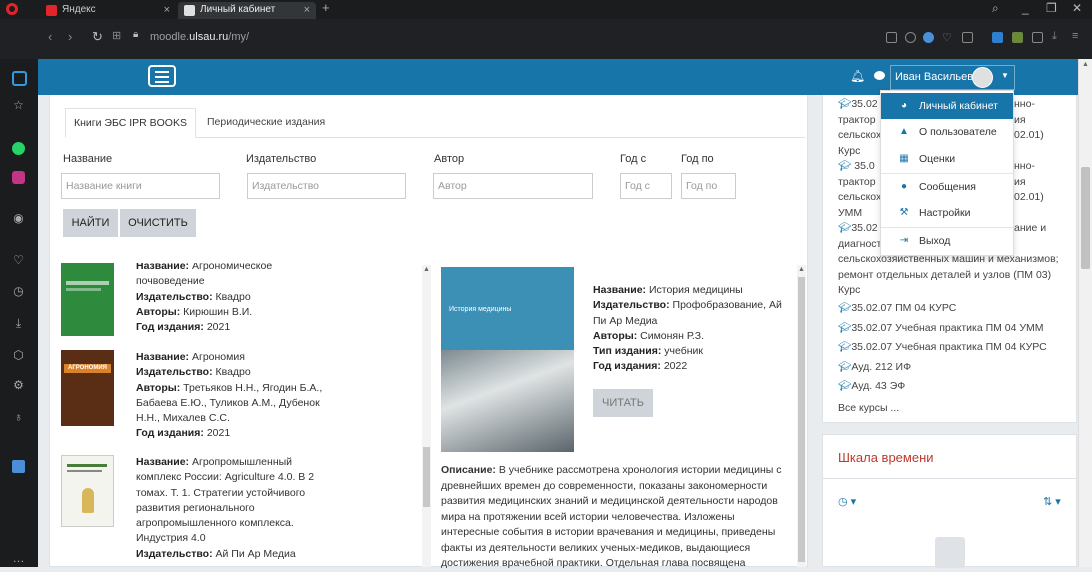 The width and height of the screenshot is (1092, 572). I want to click on forward-icon: ›, so click(70, 36).